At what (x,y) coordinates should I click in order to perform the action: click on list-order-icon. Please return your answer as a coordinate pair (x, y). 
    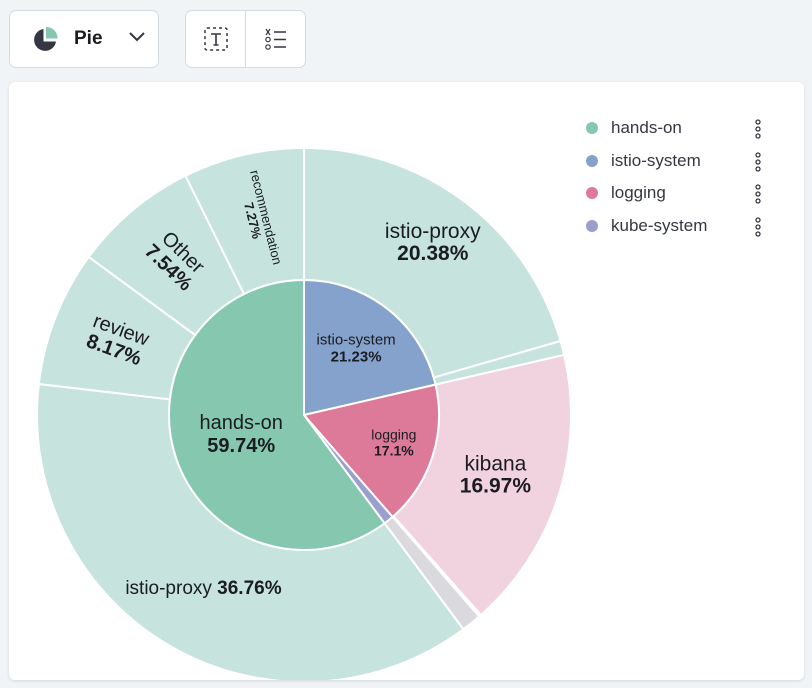
    Looking at the image, I should click on (275, 39).